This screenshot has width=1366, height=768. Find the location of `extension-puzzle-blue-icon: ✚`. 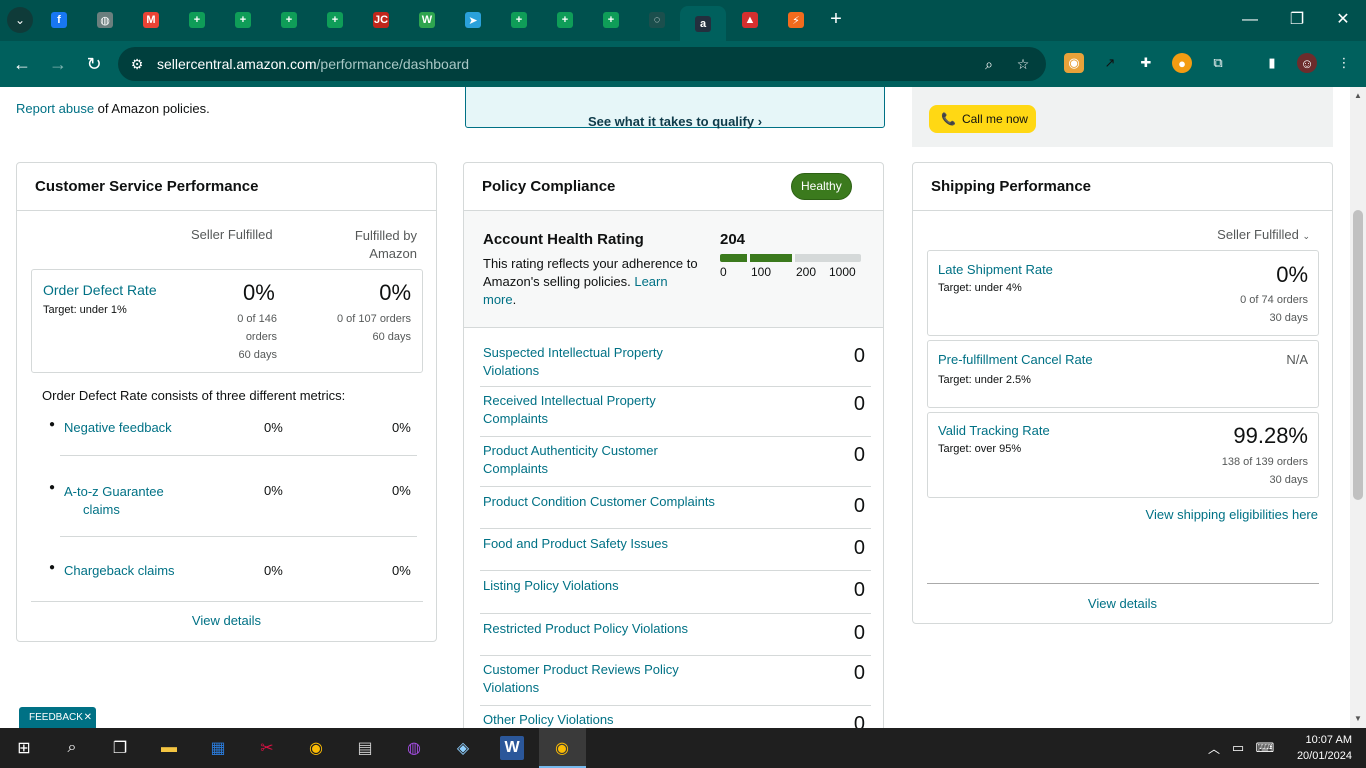

extension-puzzle-blue-icon: ✚ is located at coordinates (1146, 63).